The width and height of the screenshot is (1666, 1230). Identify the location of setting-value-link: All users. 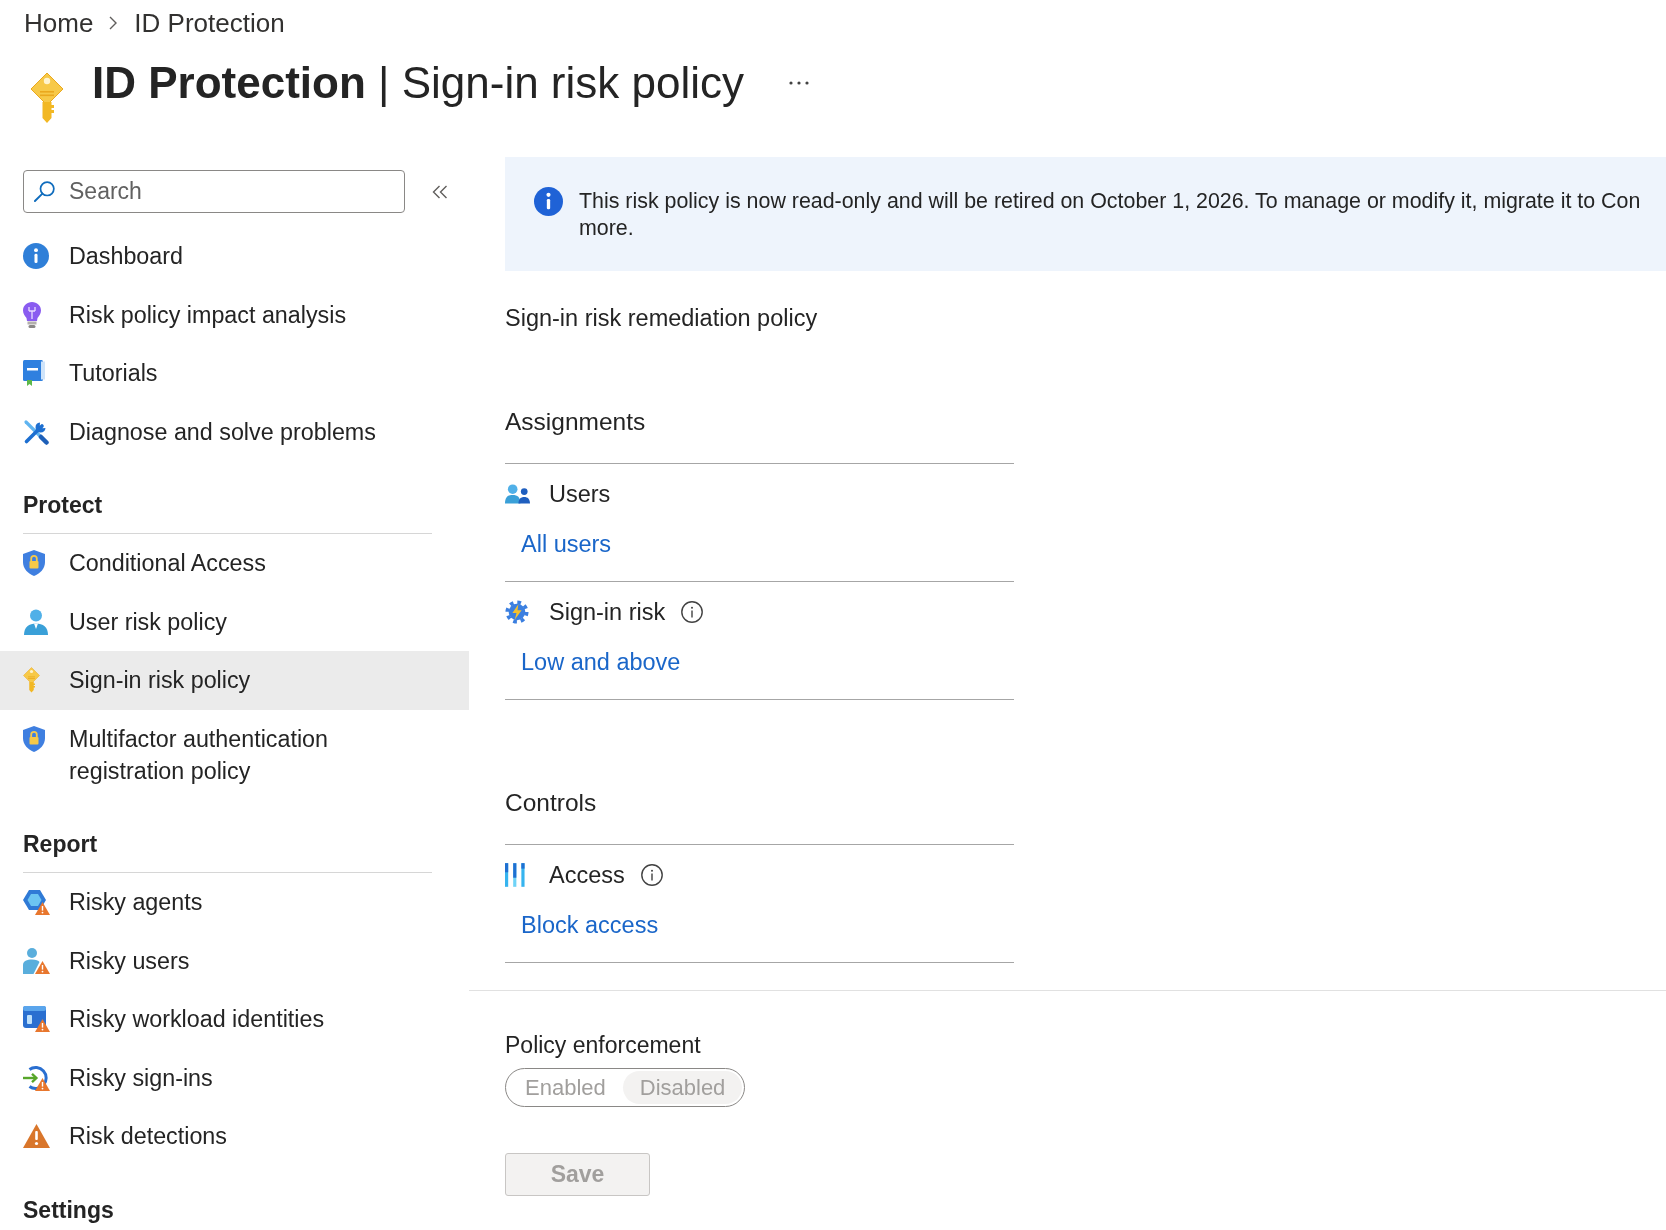
(566, 544).